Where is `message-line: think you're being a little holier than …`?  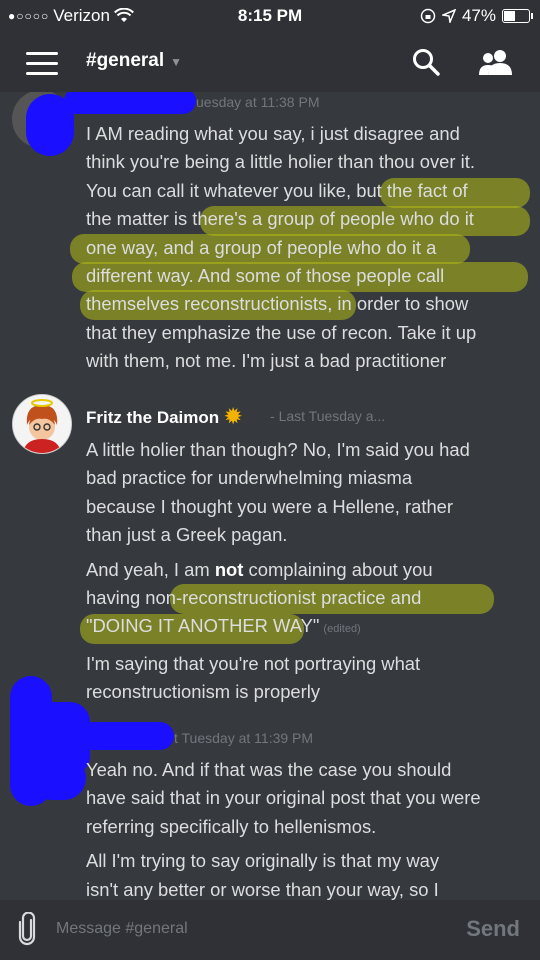 message-line: think you're being a little holier than … is located at coordinates (280, 162).